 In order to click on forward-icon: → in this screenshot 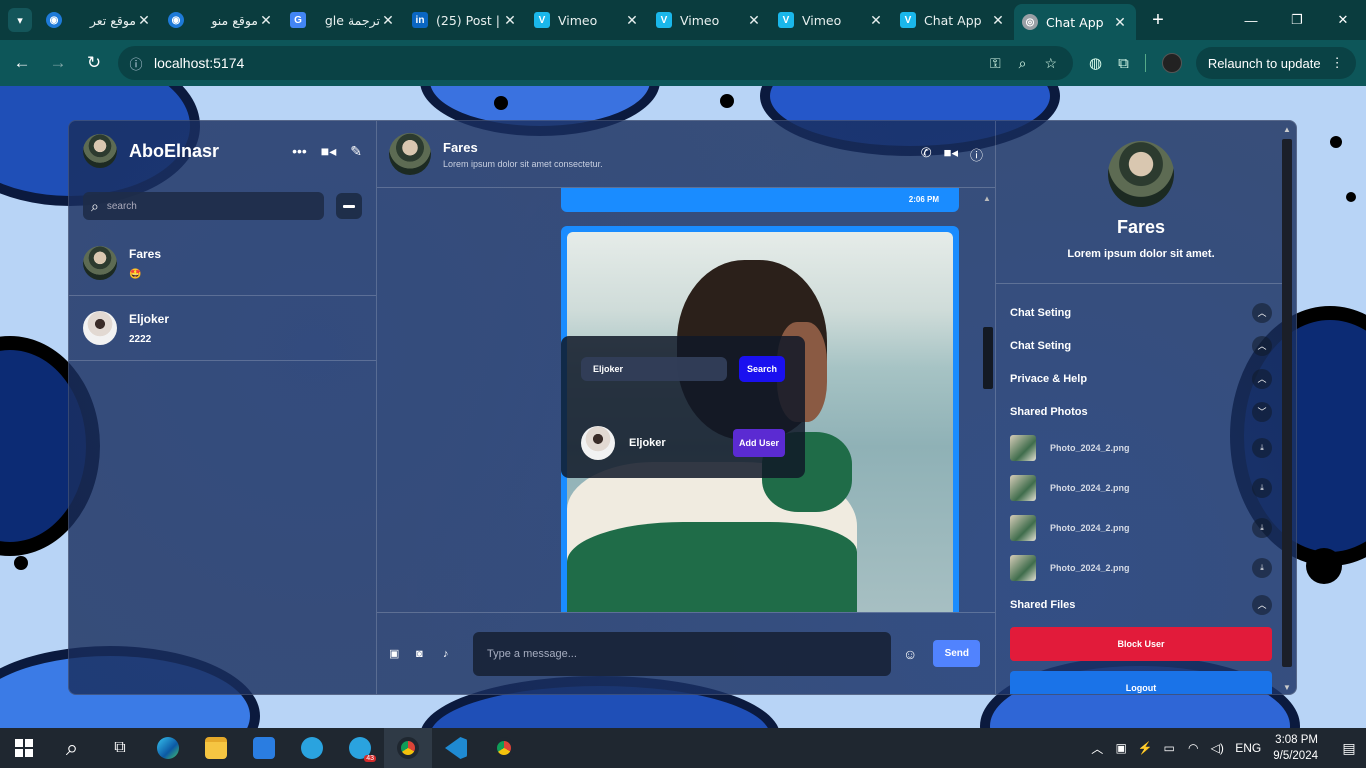, I will do `click(58, 63)`.